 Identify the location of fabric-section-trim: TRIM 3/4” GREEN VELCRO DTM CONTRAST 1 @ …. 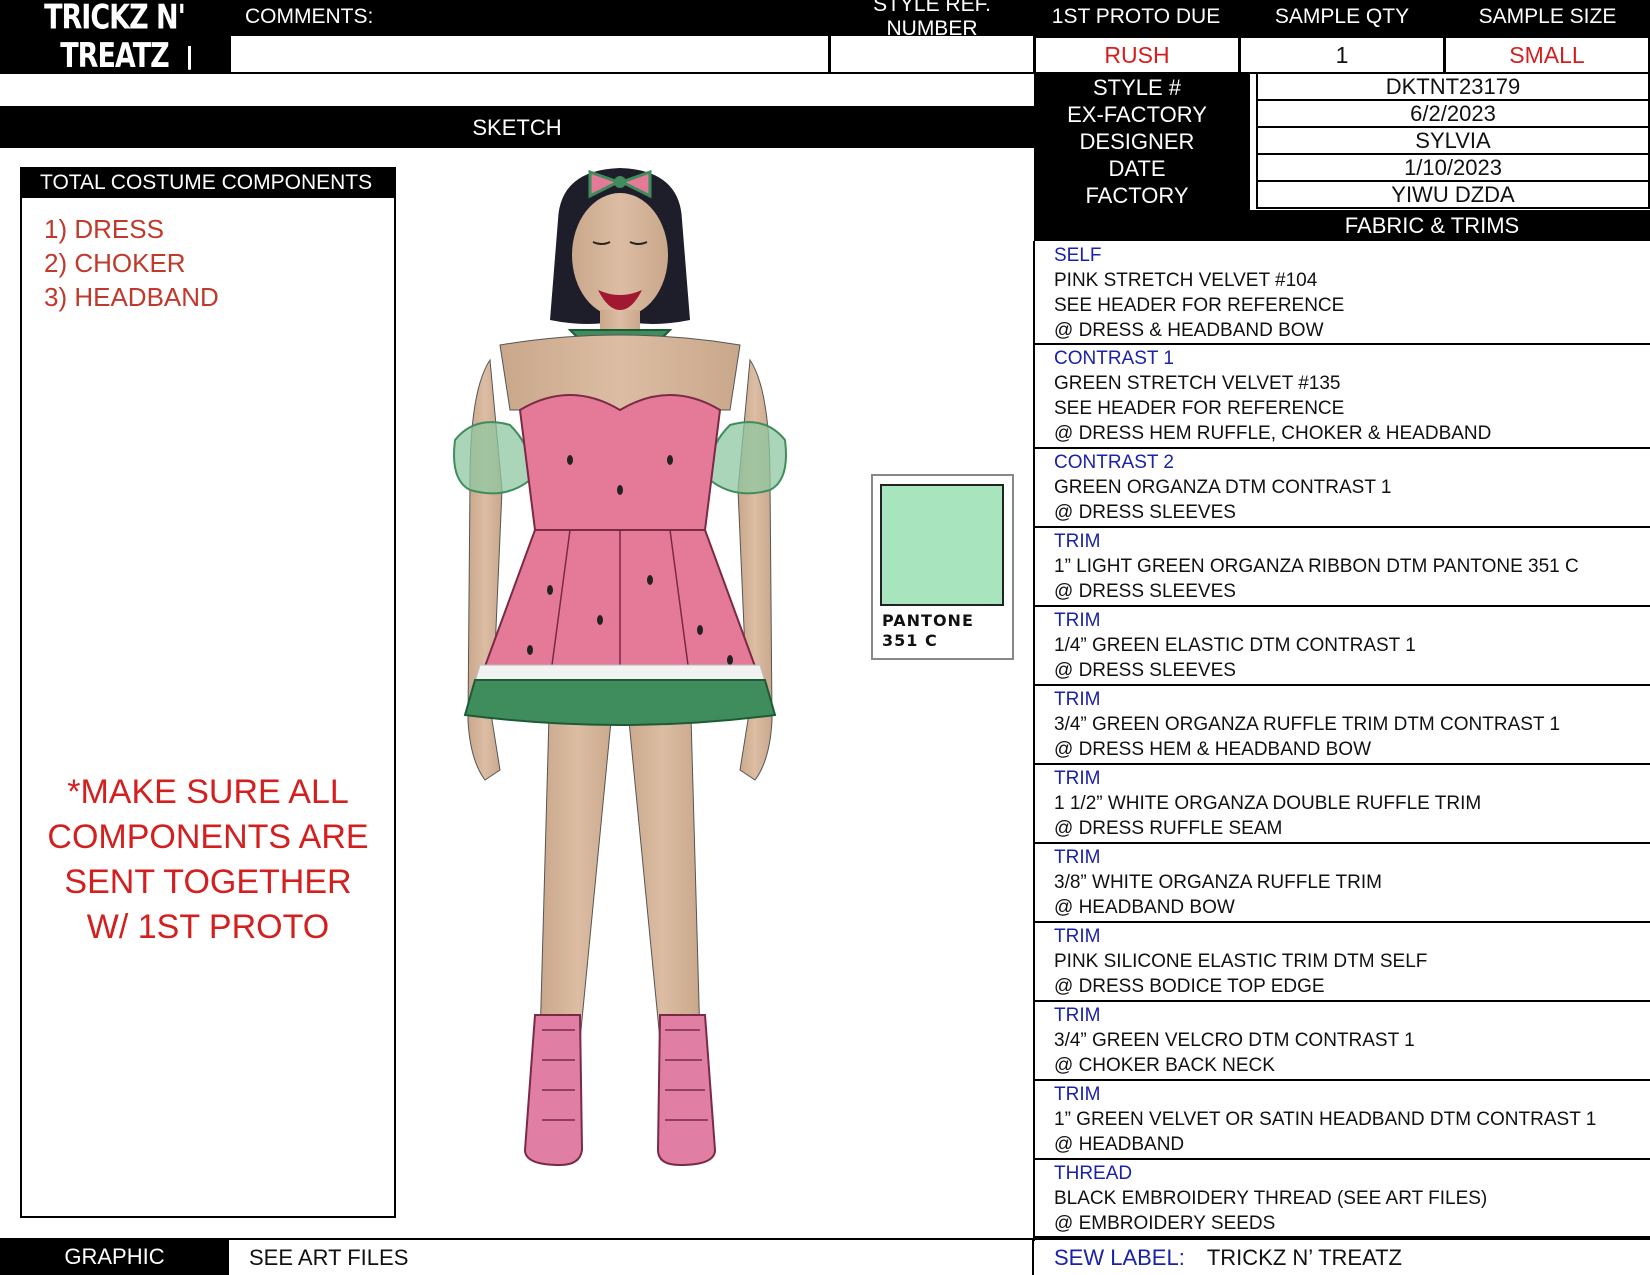
(1342, 1041).